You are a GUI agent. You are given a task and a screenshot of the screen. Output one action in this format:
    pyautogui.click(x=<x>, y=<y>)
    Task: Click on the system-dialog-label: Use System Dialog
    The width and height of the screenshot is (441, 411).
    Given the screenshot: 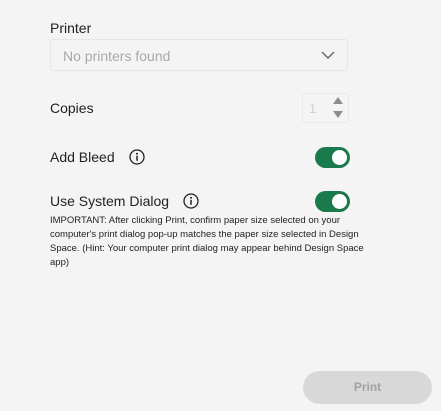 What is the action you would take?
    pyautogui.click(x=110, y=201)
    